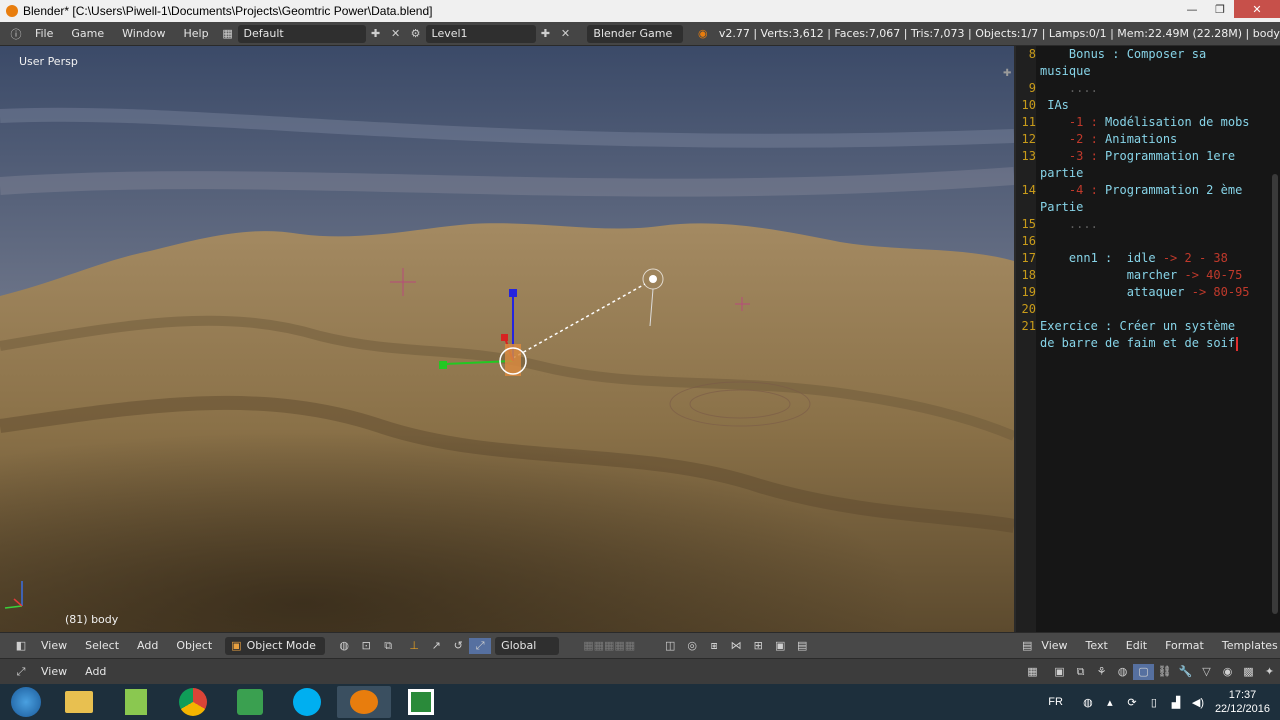 Image resolution: width=1280 pixels, height=720 pixels. I want to click on object-tab-icon: ▢, so click(1143, 671).